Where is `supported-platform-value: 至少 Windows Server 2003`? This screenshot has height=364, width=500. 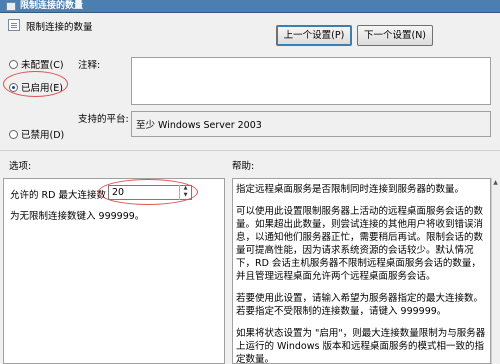
supported-platform-value: 至少 Windows Server 2003 is located at coordinates (311, 124).